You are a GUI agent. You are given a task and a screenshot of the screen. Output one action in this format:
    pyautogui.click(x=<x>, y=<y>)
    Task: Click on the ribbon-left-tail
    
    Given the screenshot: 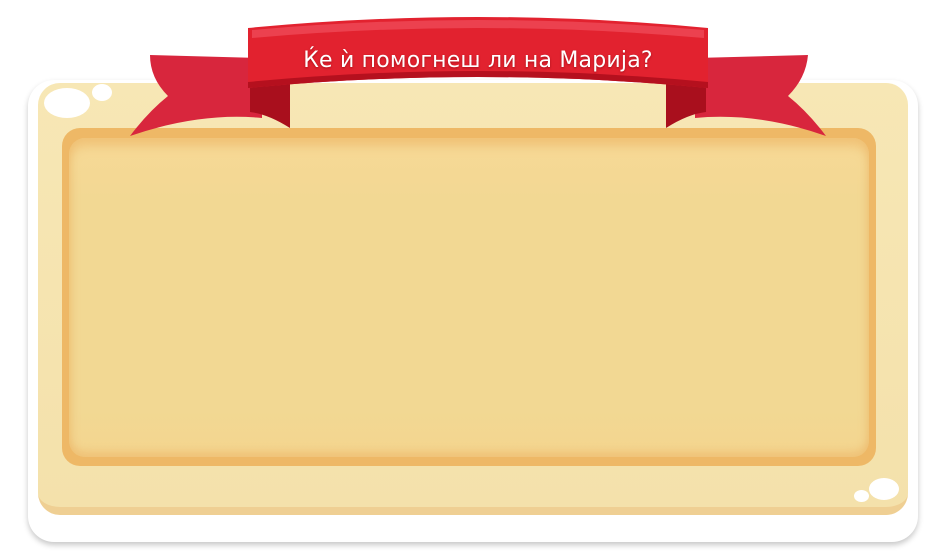 What is the action you would take?
    pyautogui.click(x=196, y=95)
    